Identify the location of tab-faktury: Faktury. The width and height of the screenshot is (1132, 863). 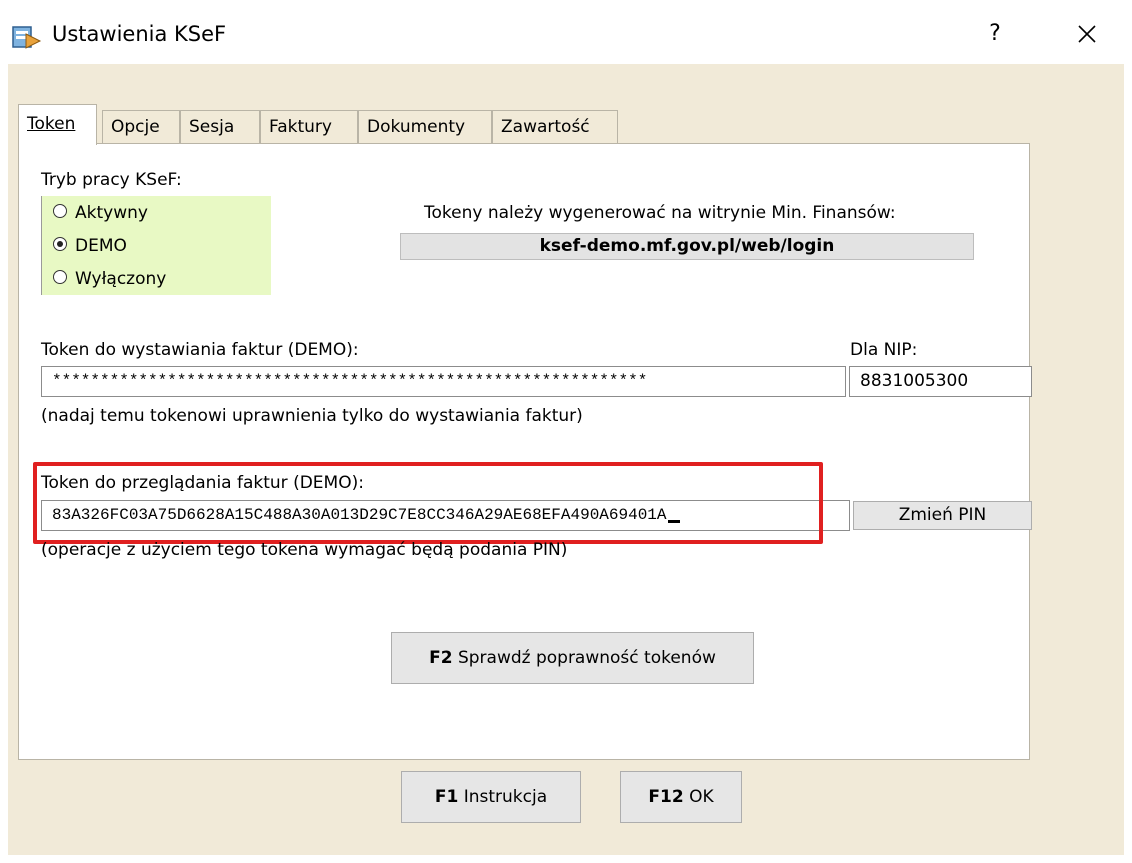
(309, 127).